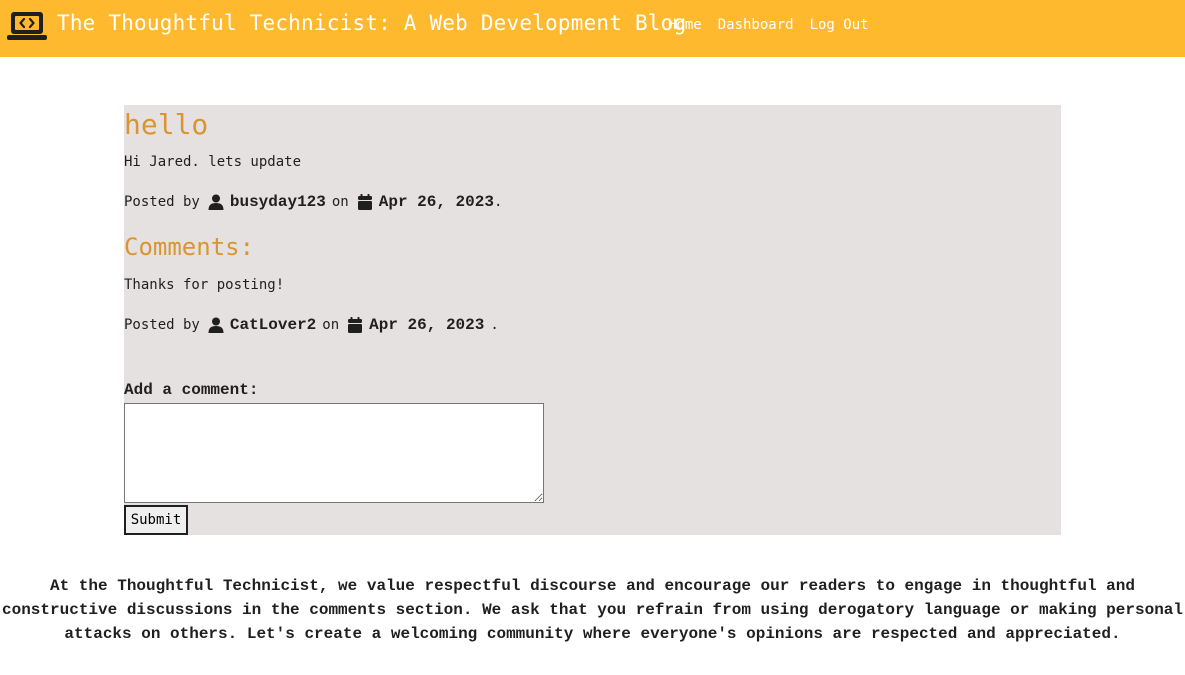 This screenshot has height=675, width=1185. I want to click on comment-date: Apr 26, 2023, so click(427, 325).